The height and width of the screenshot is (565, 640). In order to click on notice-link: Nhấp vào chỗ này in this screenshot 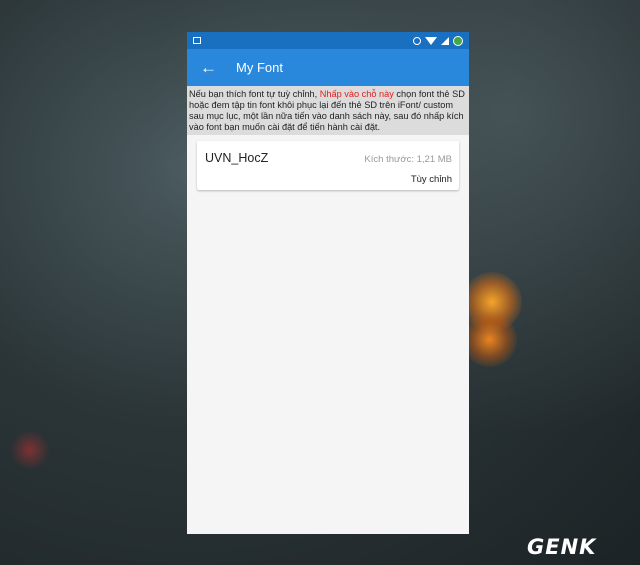, I will do `click(357, 94)`.